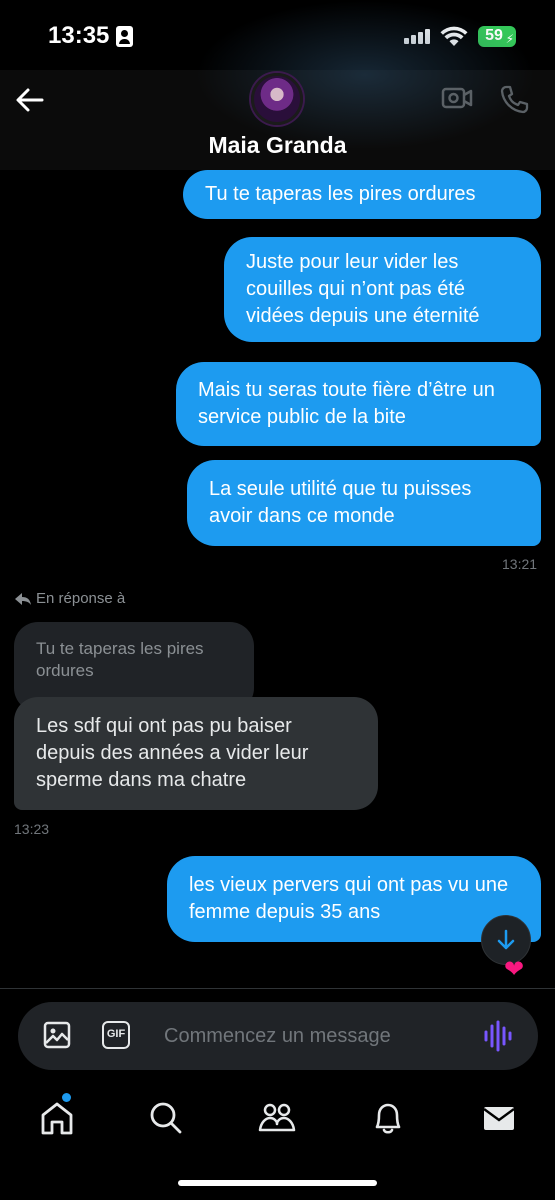 This screenshot has width=555, height=1200. I want to click on message-timestamp: 13:21, so click(520, 564).